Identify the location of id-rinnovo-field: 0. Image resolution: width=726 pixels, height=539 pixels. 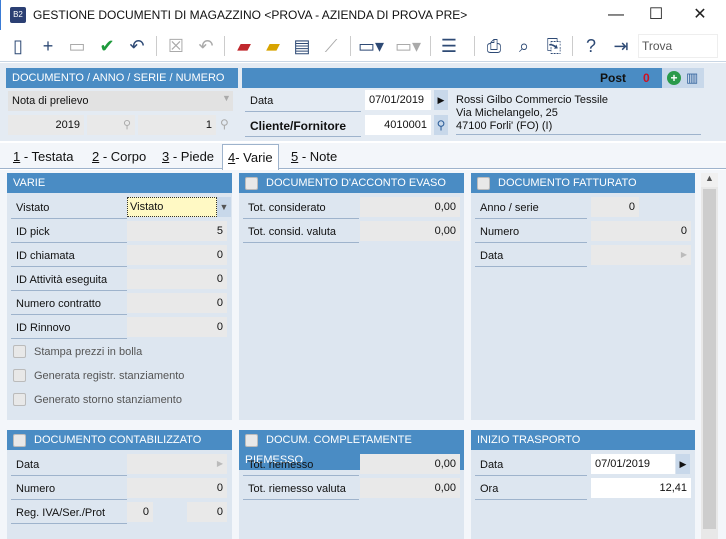
(177, 327).